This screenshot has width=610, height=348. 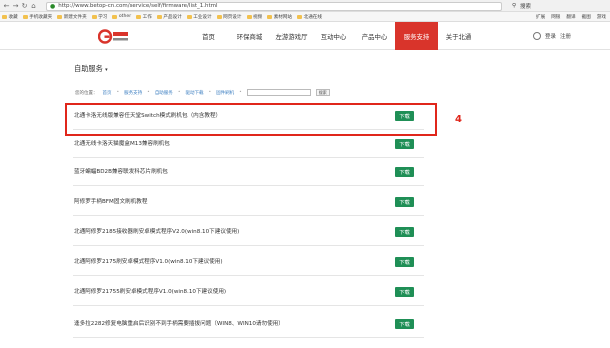 What do you see at coordinates (110, 201) in the screenshot?
I see `item-title: 阿修罗手柄BFM固文刷机教程` at bounding box center [110, 201].